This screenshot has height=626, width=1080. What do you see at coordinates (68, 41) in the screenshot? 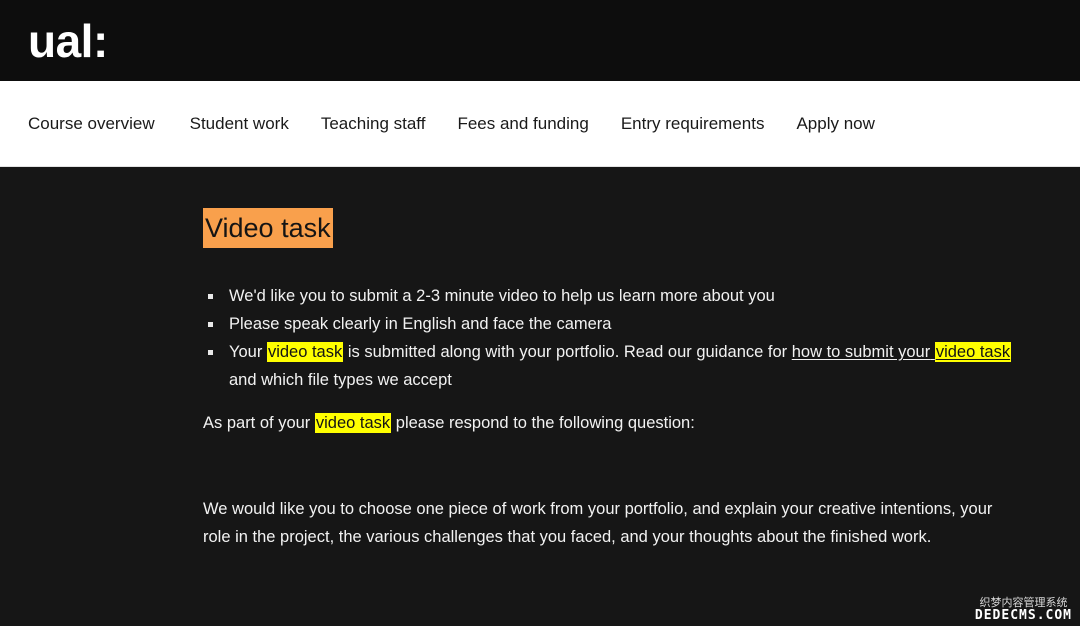
I see `ual-logo: ual:` at bounding box center [68, 41].